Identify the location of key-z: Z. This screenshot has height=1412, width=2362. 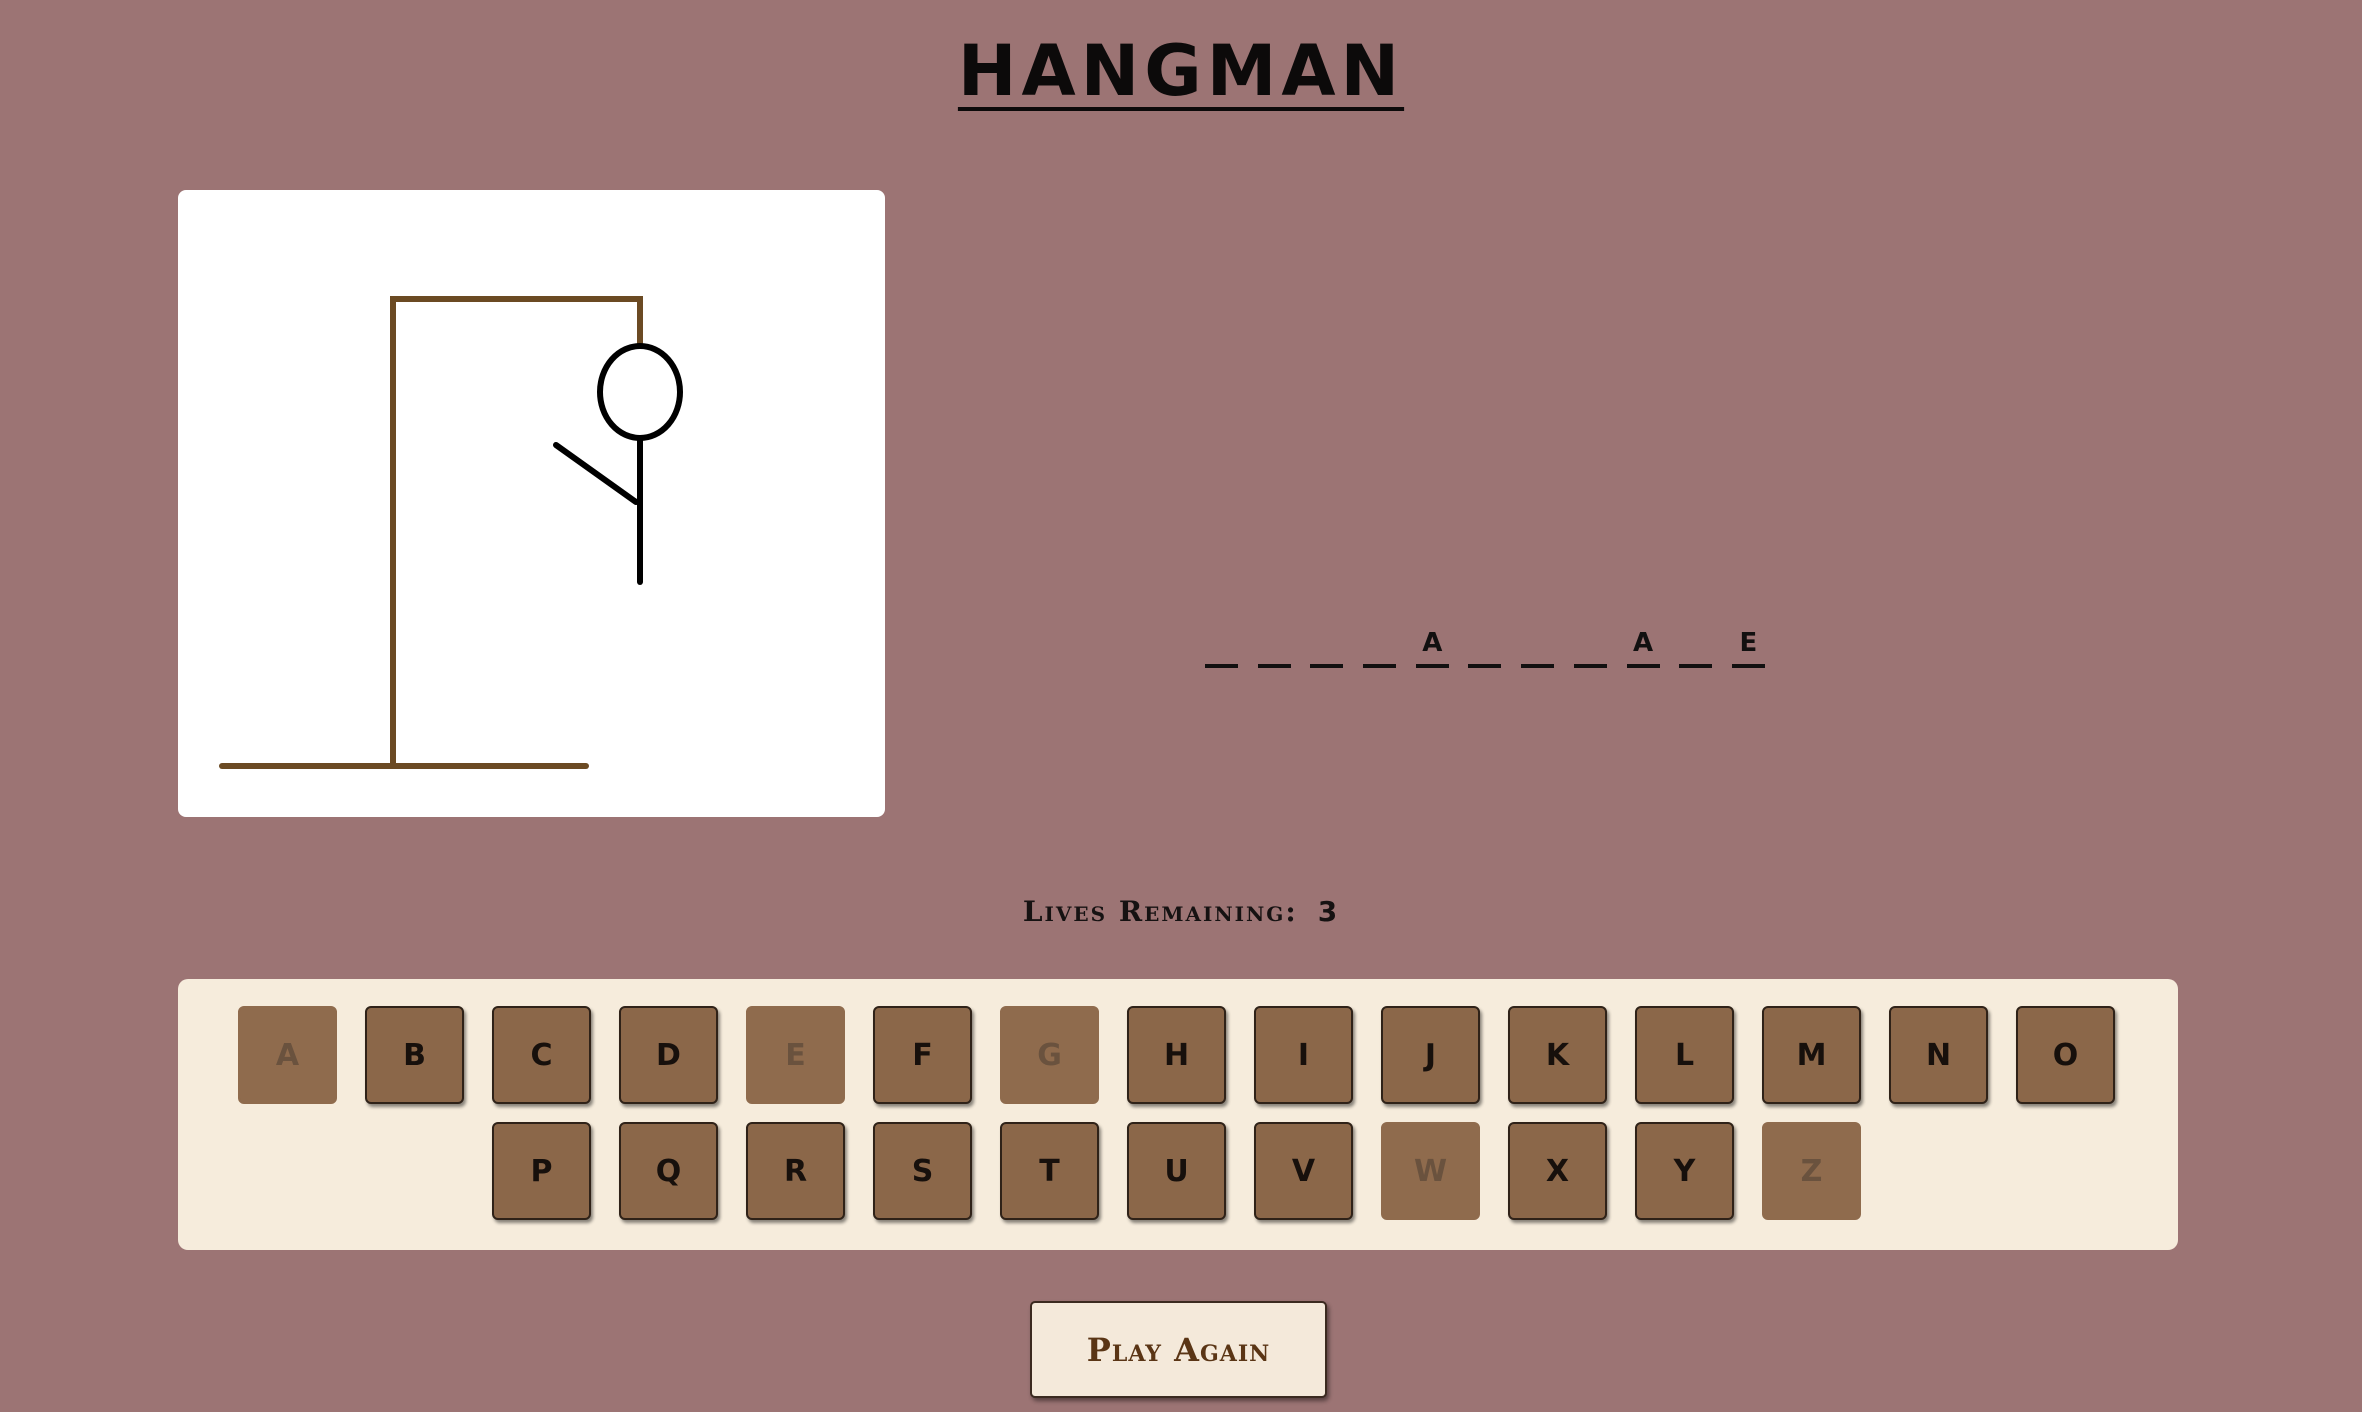
(1811, 1171).